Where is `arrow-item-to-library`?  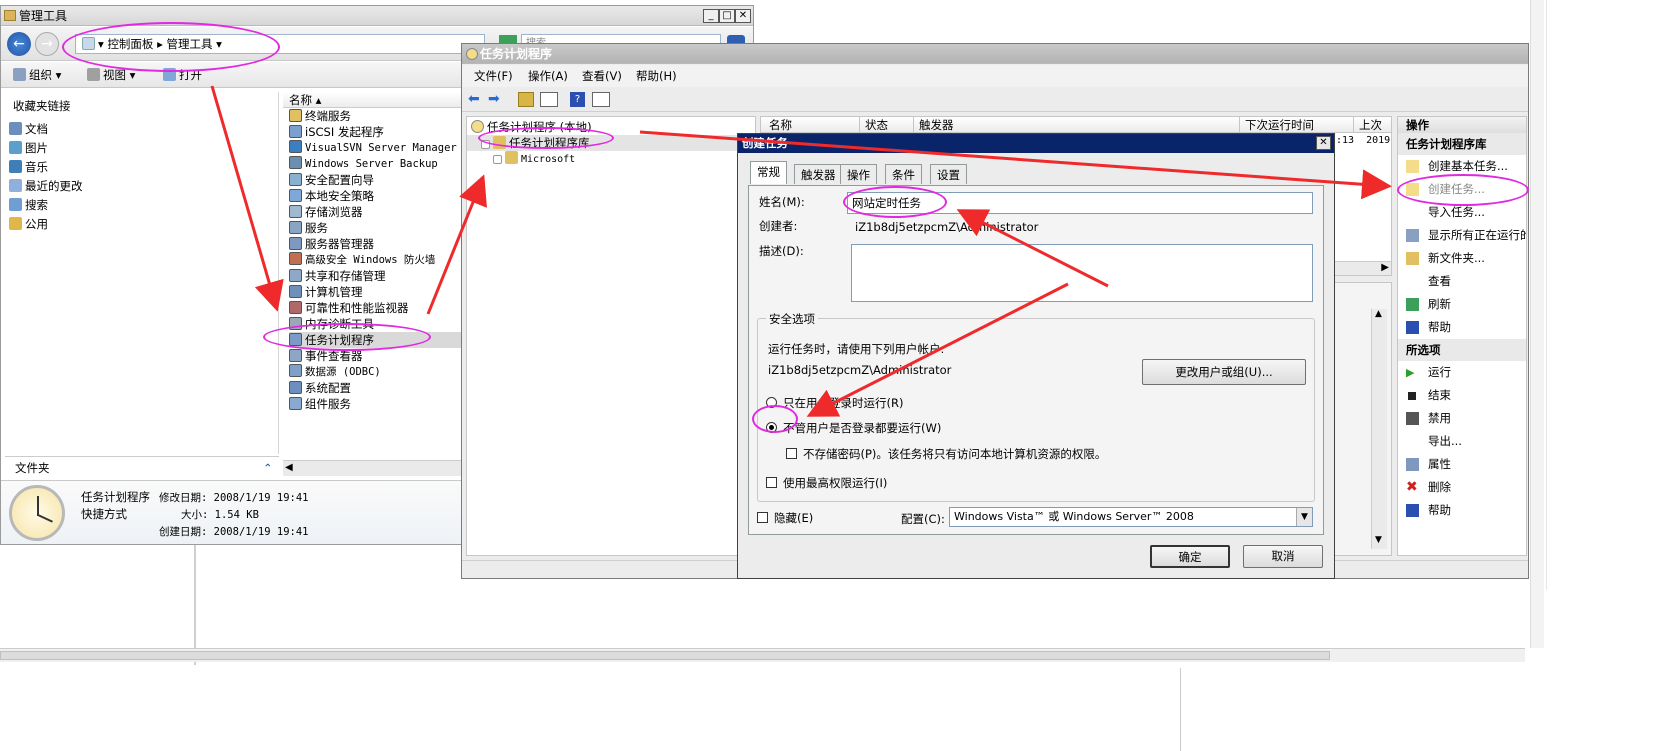
arrow-item-to-library is located at coordinates (456, 244).